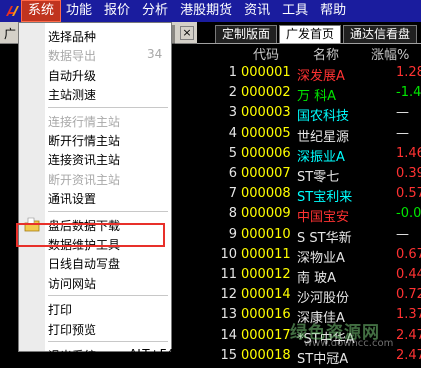 This screenshot has height=368, width=421. I want to click on menu-item-comm-settings: 通讯设置, so click(95, 198).